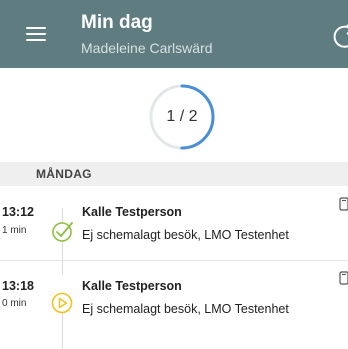  I want to click on day-header: MÅNDAG, so click(174, 174).